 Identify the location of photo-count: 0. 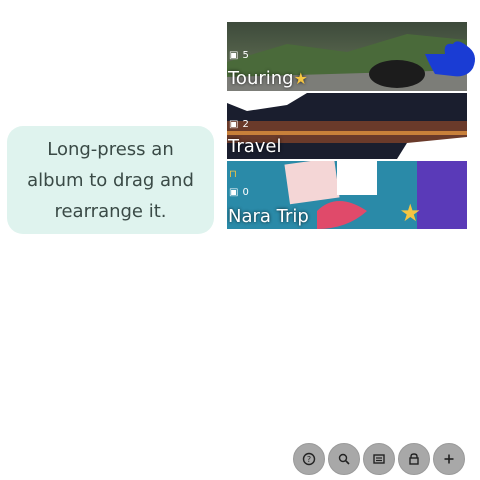
(245, 192).